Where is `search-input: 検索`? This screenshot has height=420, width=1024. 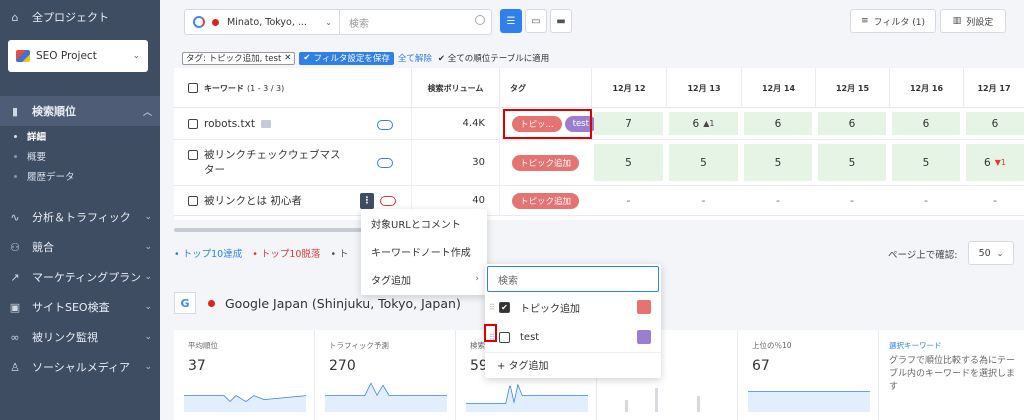 search-input: 検索 is located at coordinates (417, 22).